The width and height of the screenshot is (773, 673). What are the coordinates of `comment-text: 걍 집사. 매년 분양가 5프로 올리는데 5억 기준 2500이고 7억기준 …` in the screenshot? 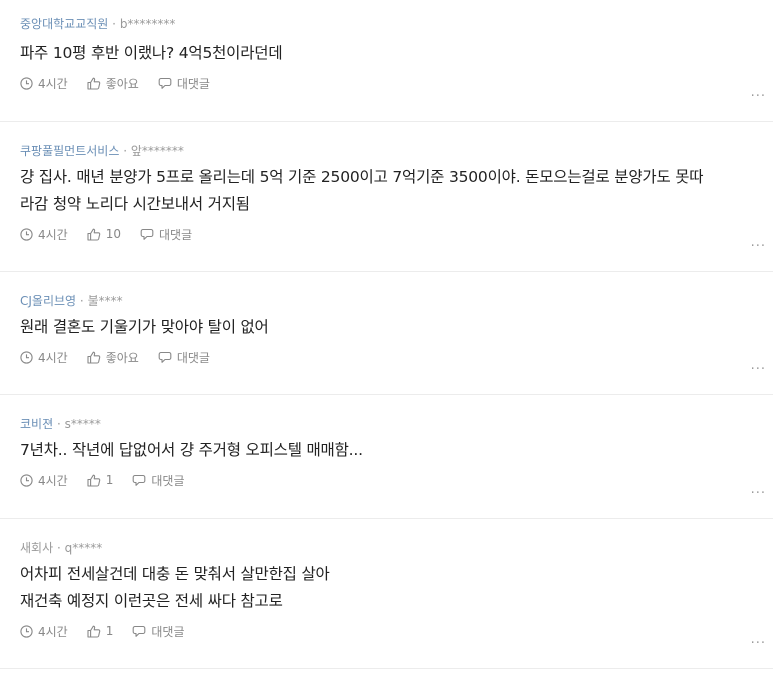 It's located at (362, 190).